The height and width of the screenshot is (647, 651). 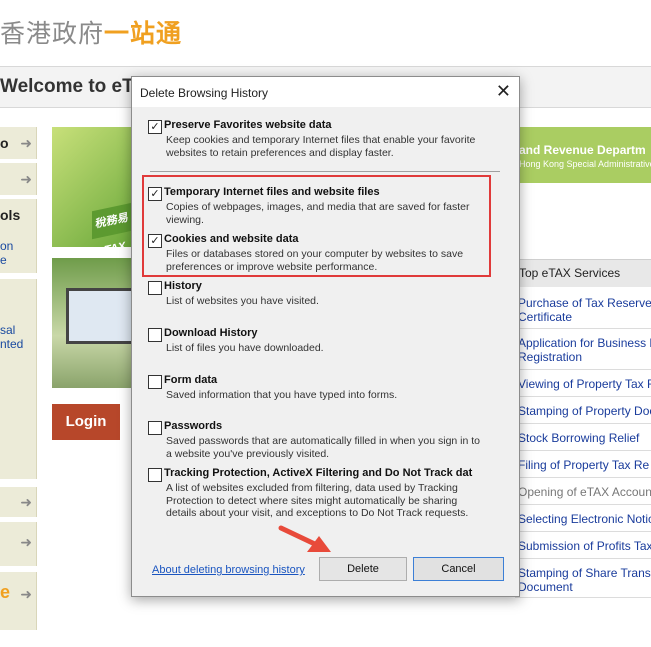 I want to click on revenue-subtitle: Hong Kong Special Administrative R, so click(x=585, y=164).